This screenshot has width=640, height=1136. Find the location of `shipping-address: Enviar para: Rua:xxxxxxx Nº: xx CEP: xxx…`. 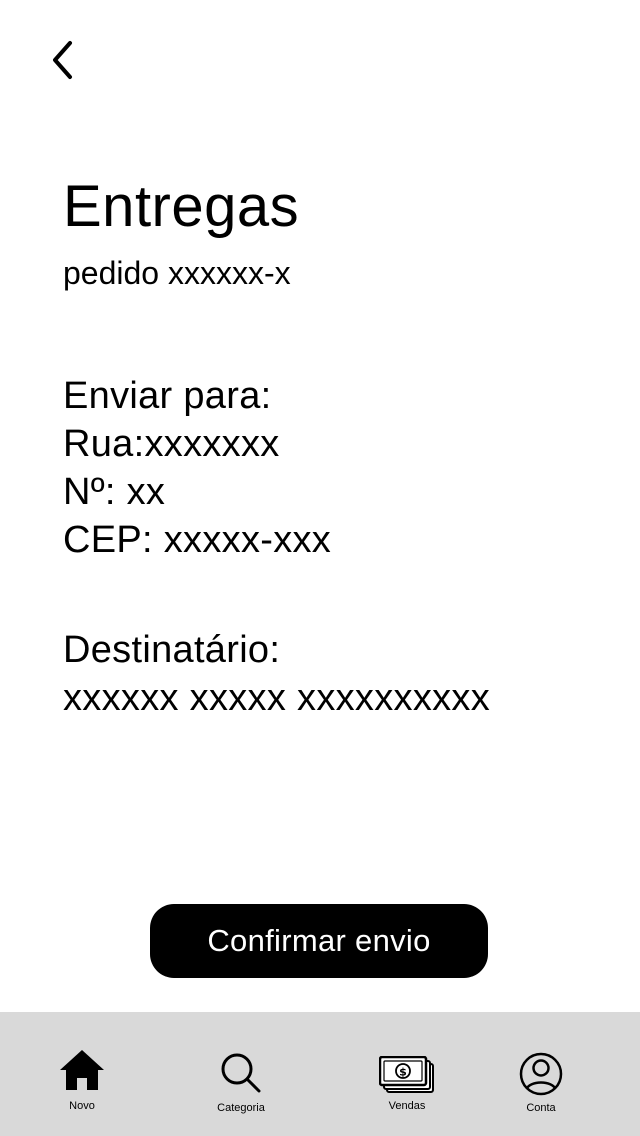

shipping-address: Enviar para: Rua:xxxxxxx Nº: xx CEP: xxx… is located at coordinates (197, 468).